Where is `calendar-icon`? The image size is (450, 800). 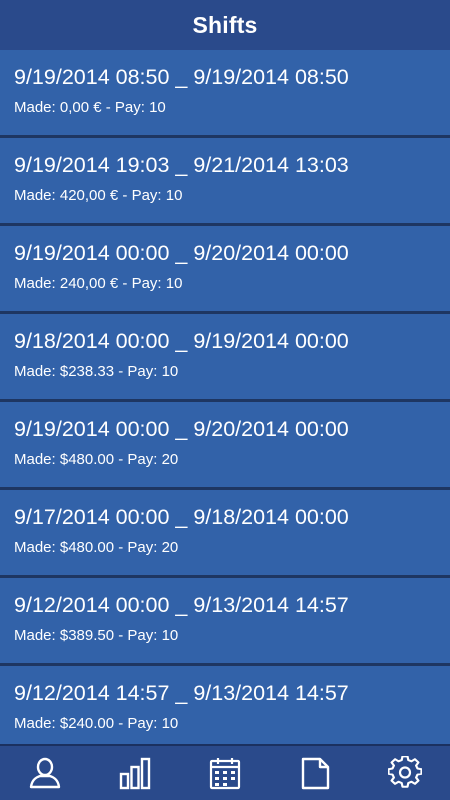
calendar-icon is located at coordinates (225, 774).